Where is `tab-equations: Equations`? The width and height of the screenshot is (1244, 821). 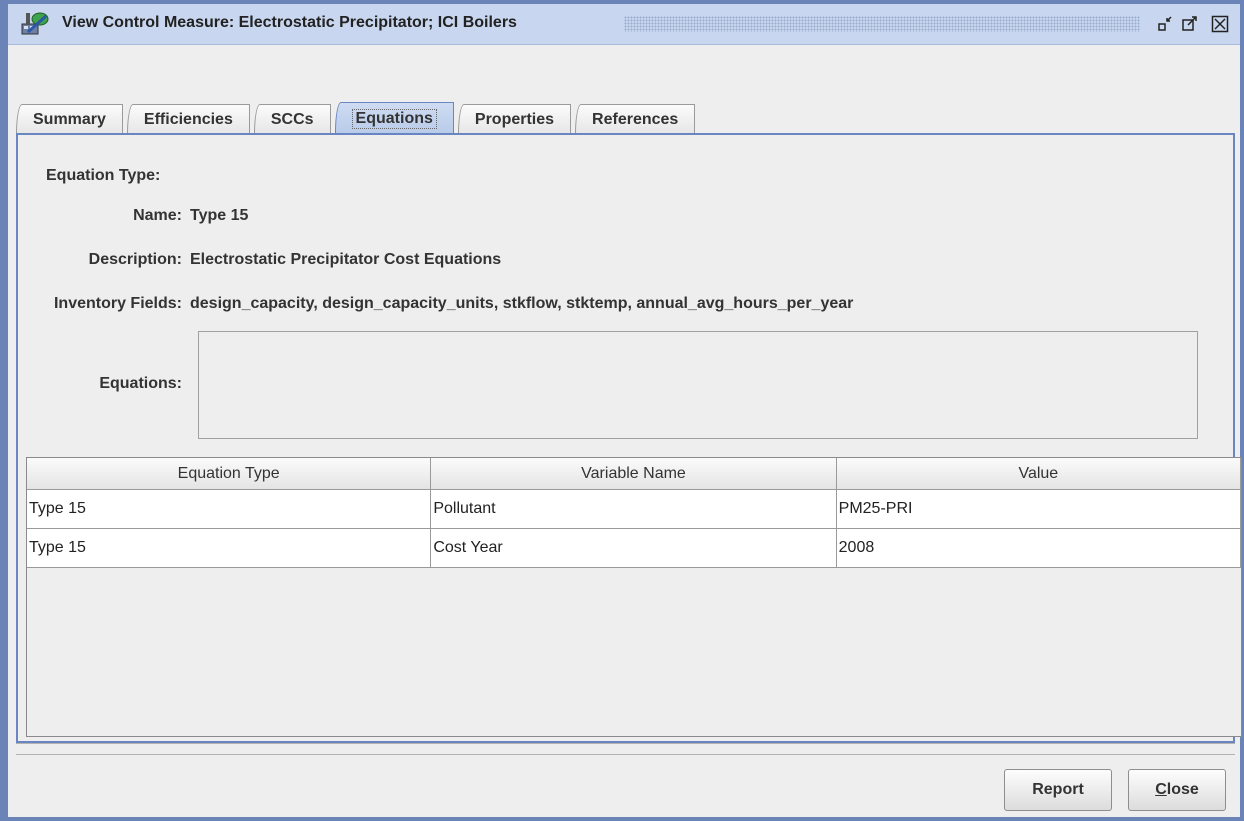
tab-equations: Equations is located at coordinates (394, 118).